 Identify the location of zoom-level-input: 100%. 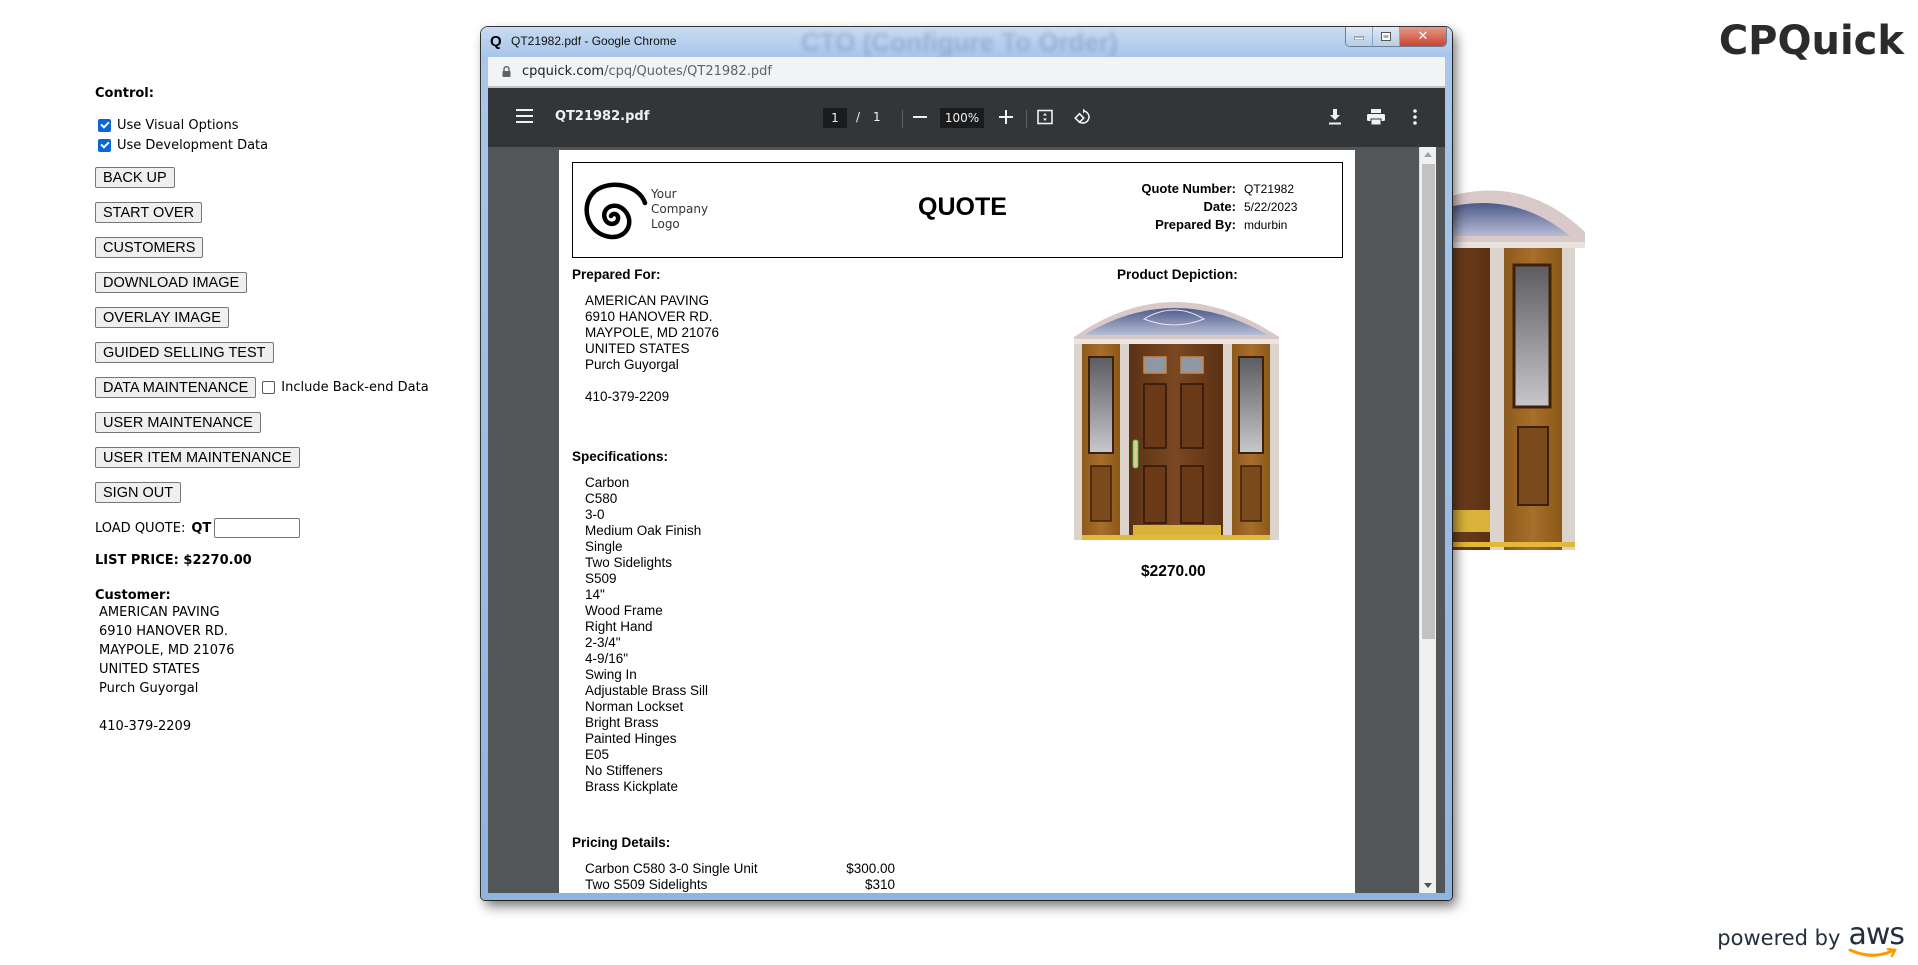
(962, 118).